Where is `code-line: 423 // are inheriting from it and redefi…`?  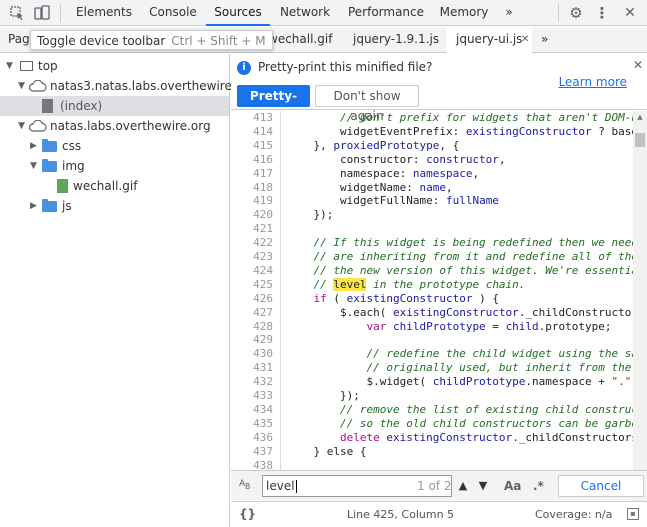 code-line: 423 // are inheriting from it and redefi… is located at coordinates (432, 257).